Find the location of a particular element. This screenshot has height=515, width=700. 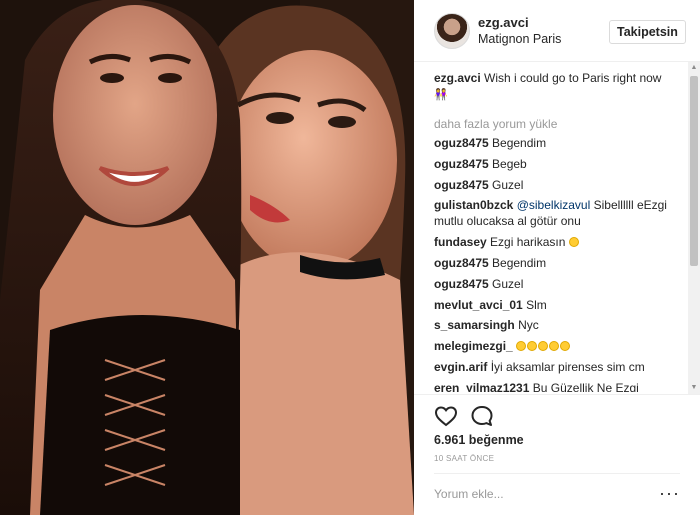

comment-username: eren_yilmaz1231 is located at coordinates (481, 386).